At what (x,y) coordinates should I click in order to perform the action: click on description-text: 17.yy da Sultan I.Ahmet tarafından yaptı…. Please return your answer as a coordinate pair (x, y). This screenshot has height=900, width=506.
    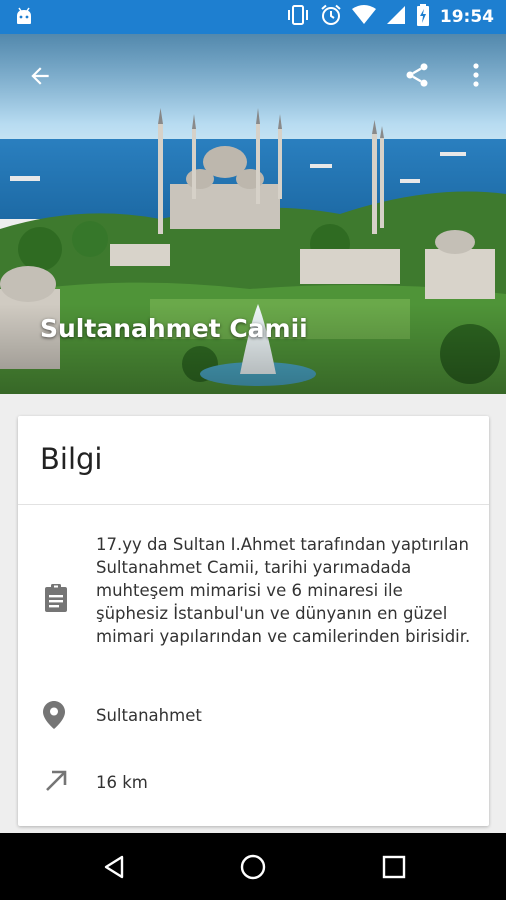
    Looking at the image, I should click on (283, 590).